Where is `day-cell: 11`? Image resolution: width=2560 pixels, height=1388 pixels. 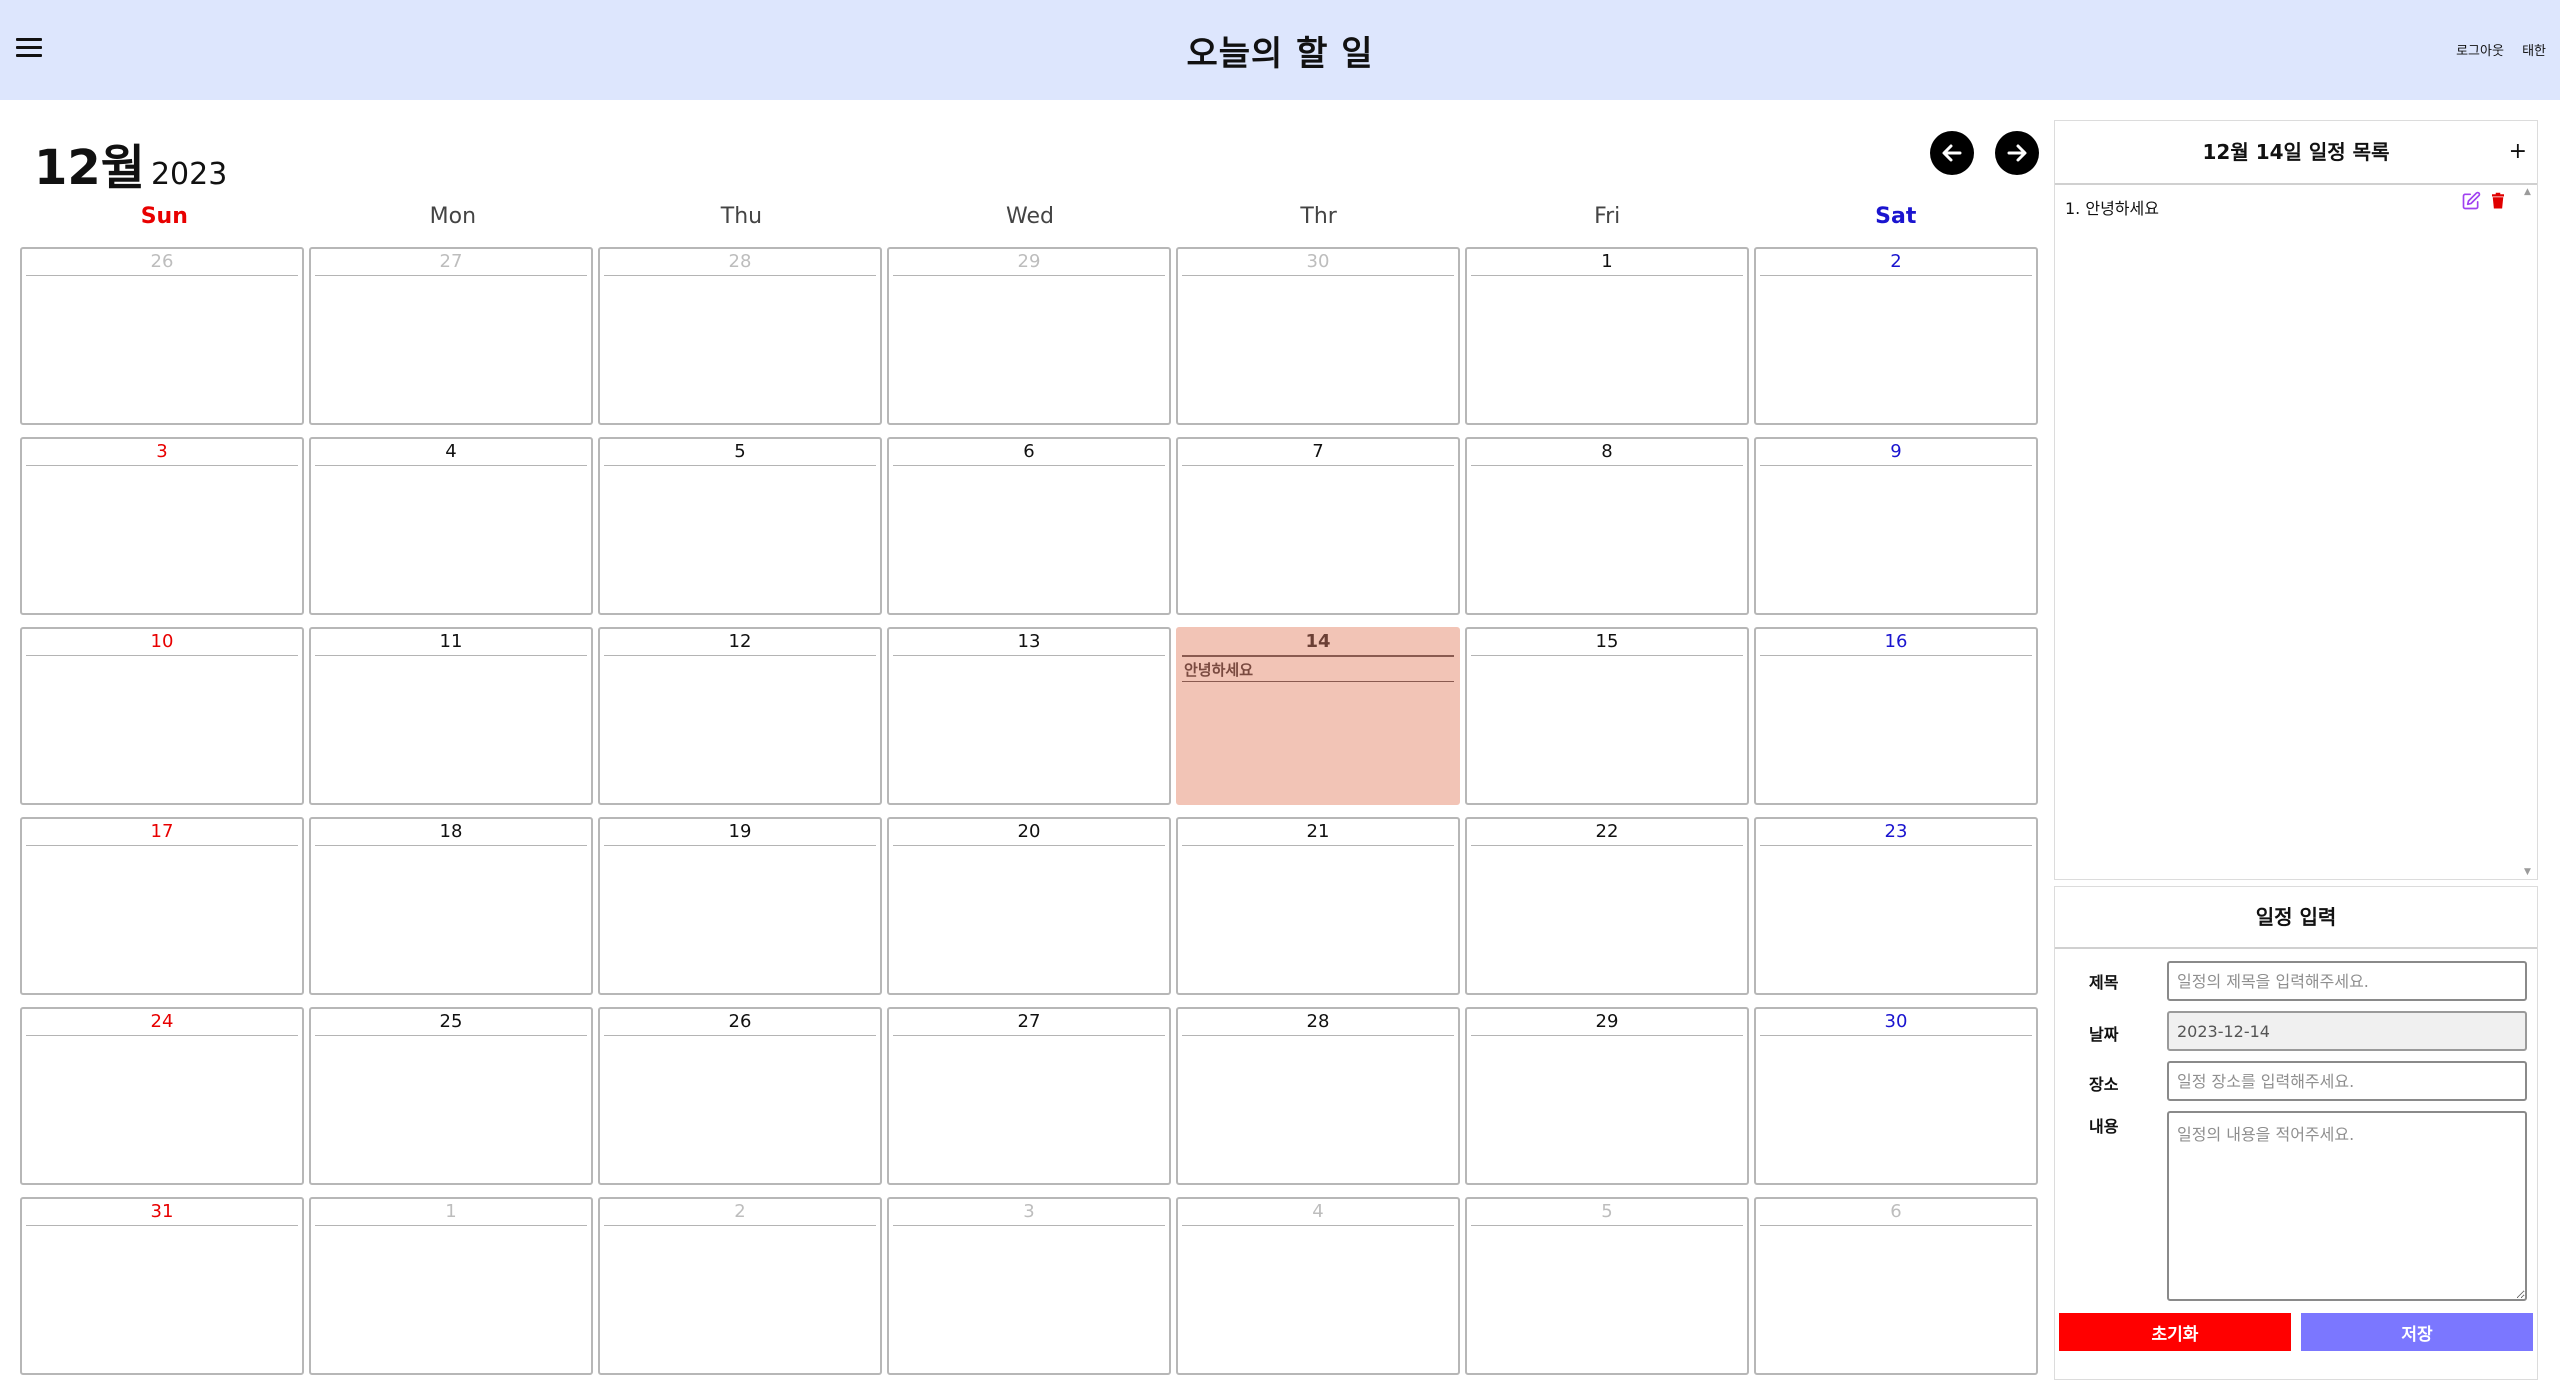 day-cell: 11 is located at coordinates (451, 716).